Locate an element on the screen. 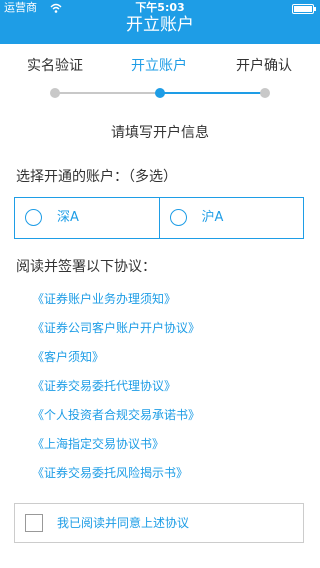 The image size is (320, 568). page-title: 开立账户 is located at coordinates (160, 25).